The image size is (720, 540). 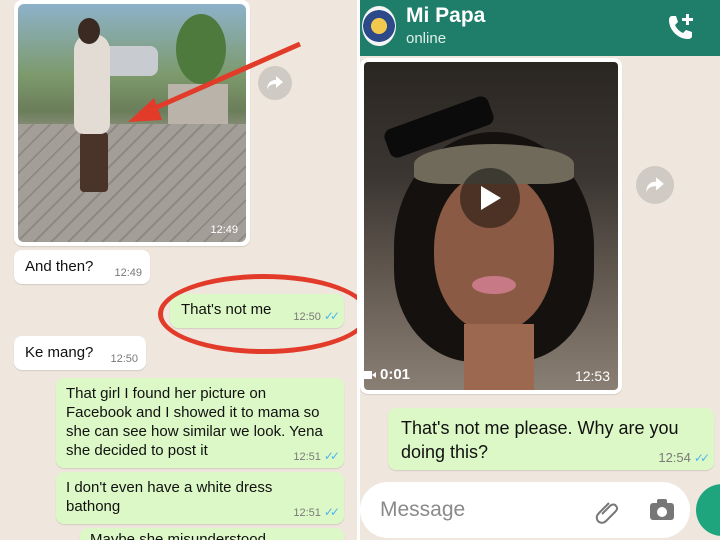 I want to click on message-input-bar: Message, so click(x=525, y=510).